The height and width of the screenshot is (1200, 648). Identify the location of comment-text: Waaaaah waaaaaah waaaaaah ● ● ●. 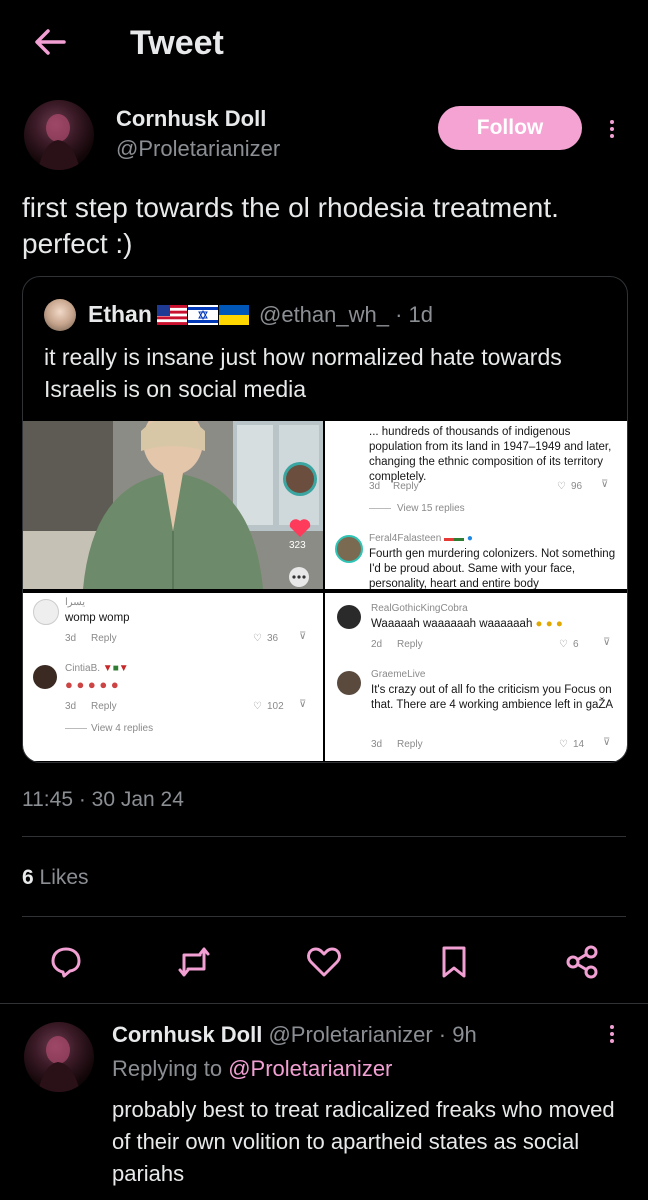
(467, 624).